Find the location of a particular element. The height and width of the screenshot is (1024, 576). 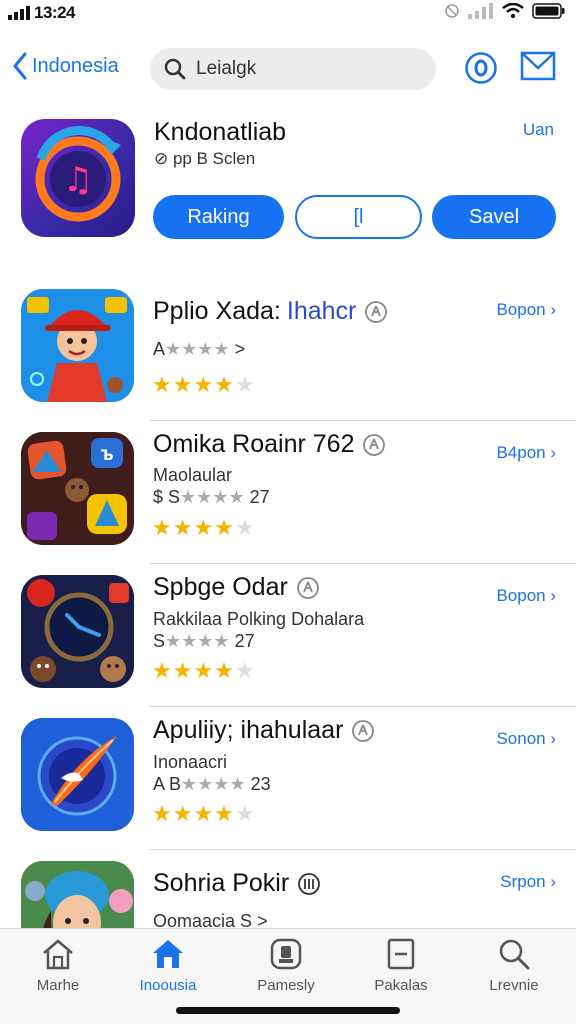

tab-indonesia: Inoousia is located at coordinates (168, 965).